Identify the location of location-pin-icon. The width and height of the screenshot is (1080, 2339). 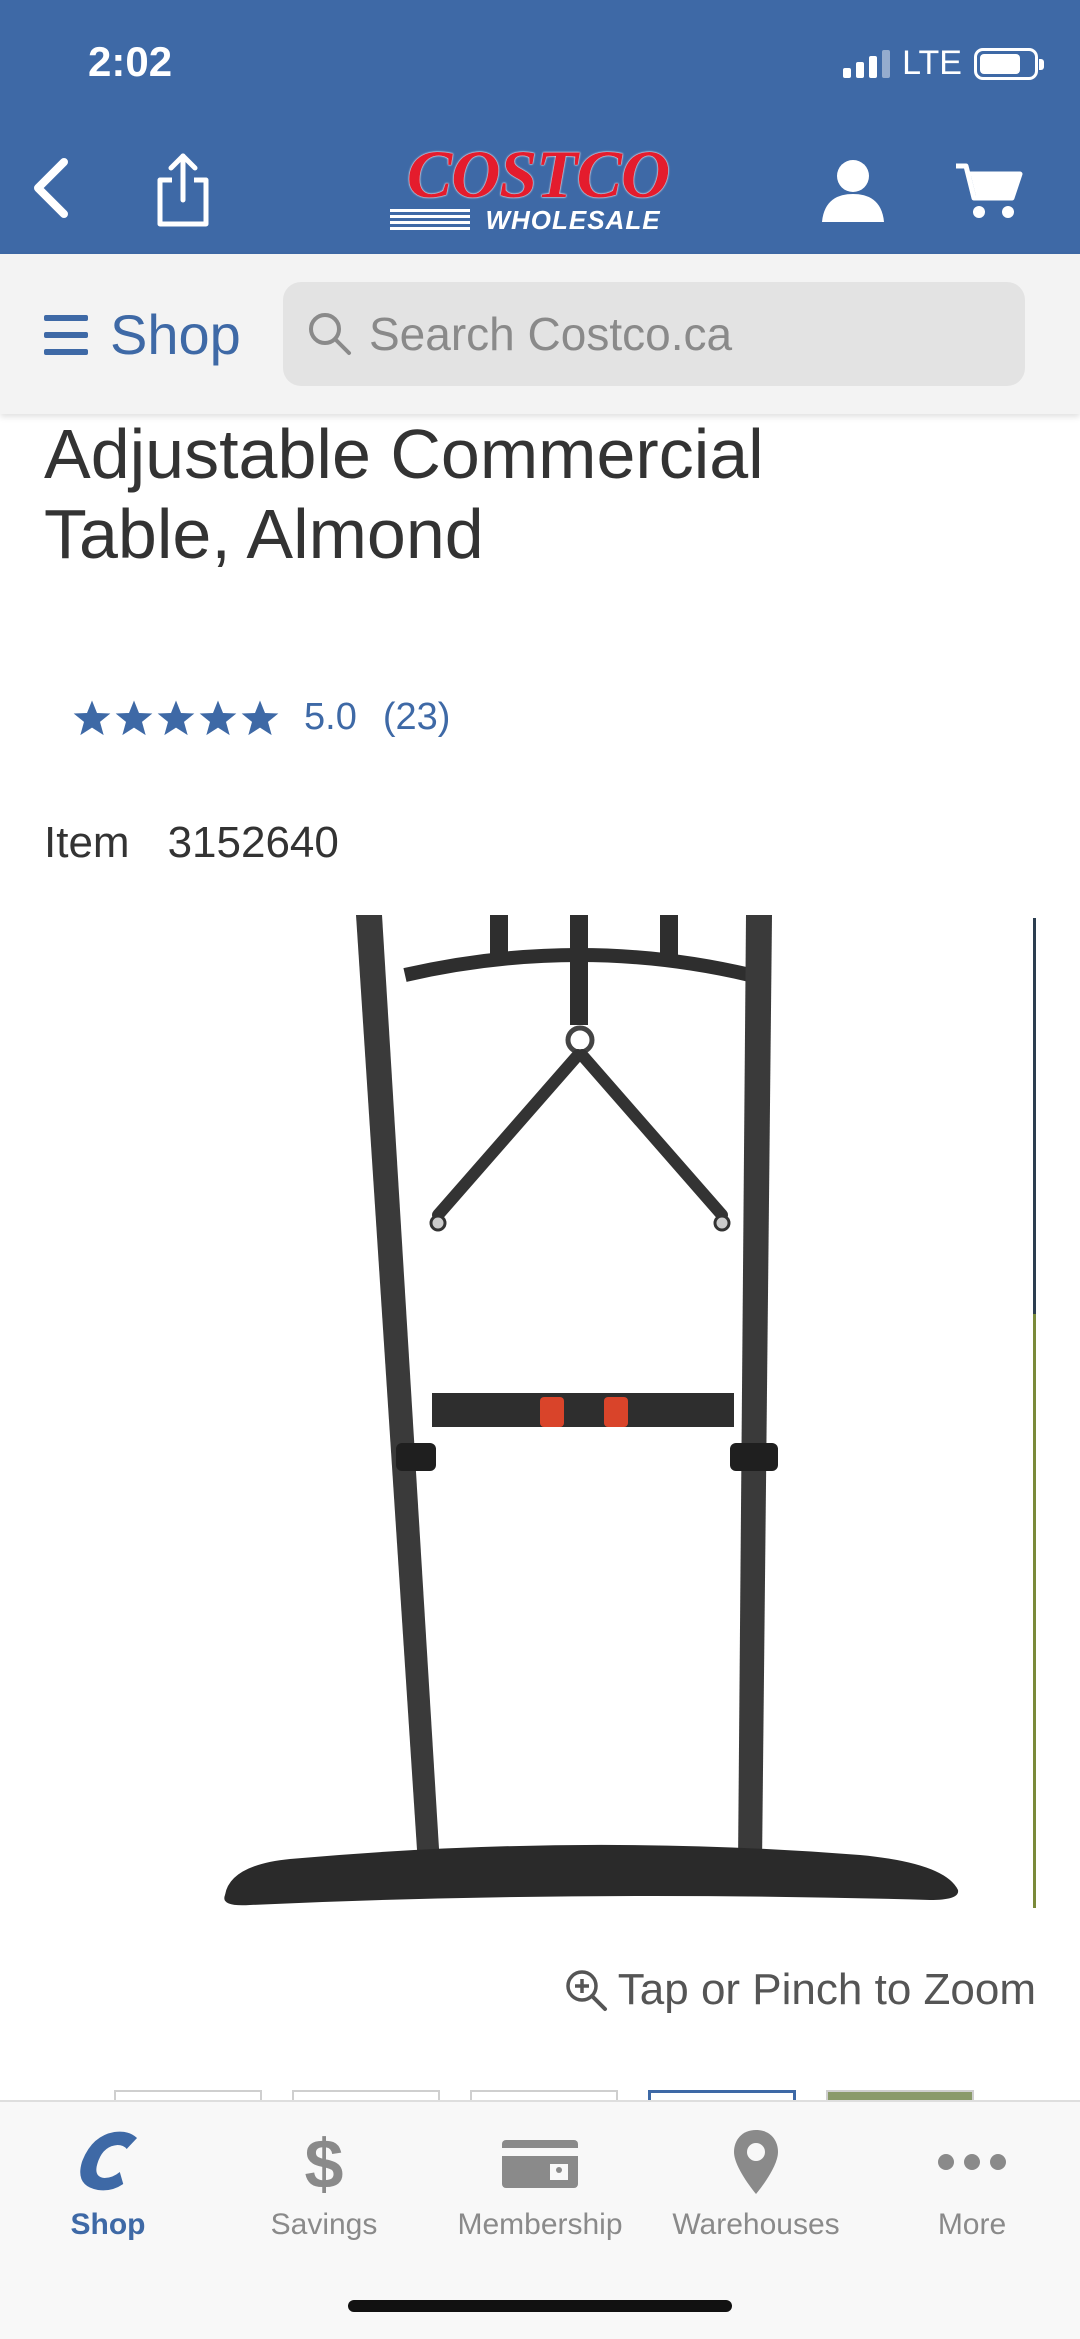
(756, 2162).